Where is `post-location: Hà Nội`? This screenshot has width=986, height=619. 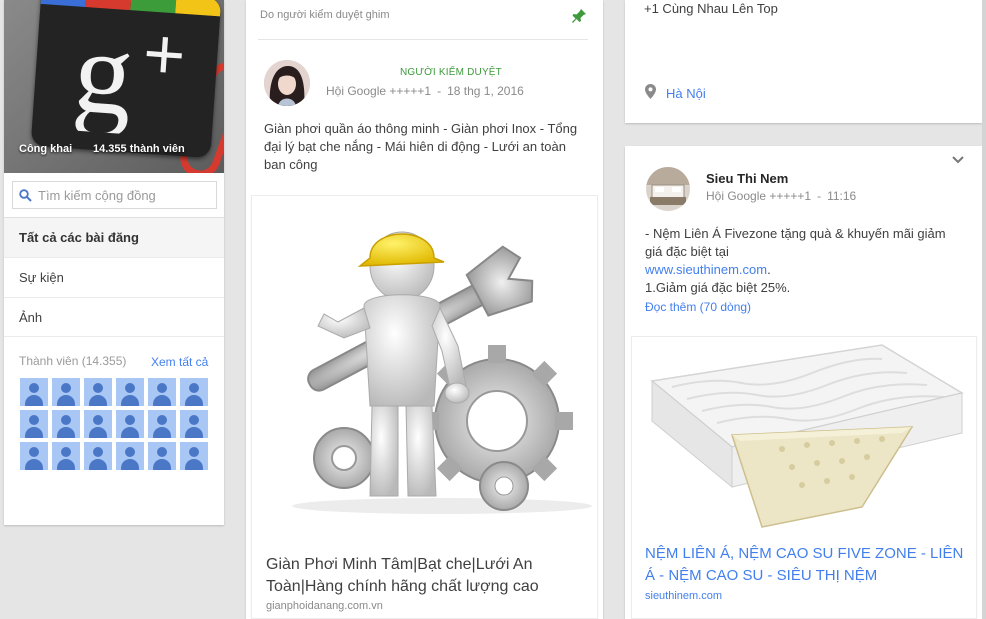
post-location: Hà Nội is located at coordinates (686, 93).